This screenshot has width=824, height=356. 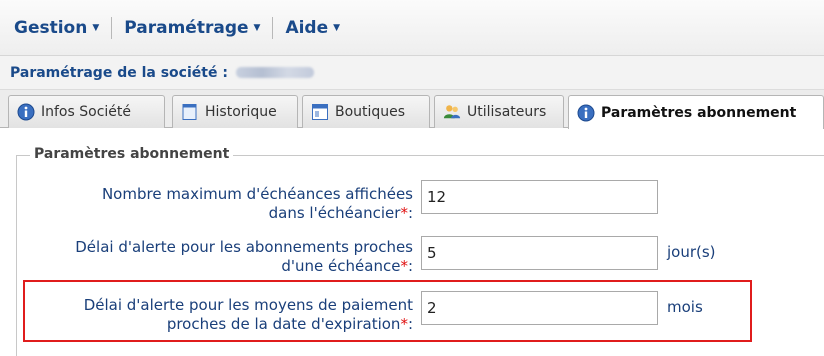 What do you see at coordinates (691, 252) in the screenshot?
I see `unit-jours: jour(s)` at bounding box center [691, 252].